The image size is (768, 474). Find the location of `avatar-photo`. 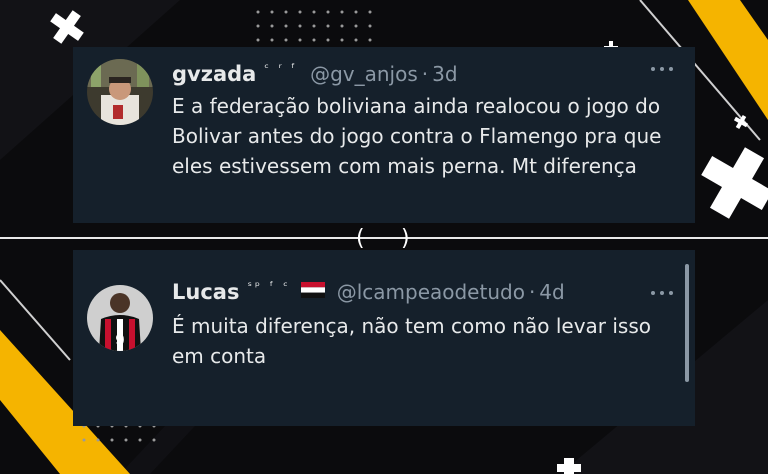

avatar-photo is located at coordinates (120, 92).